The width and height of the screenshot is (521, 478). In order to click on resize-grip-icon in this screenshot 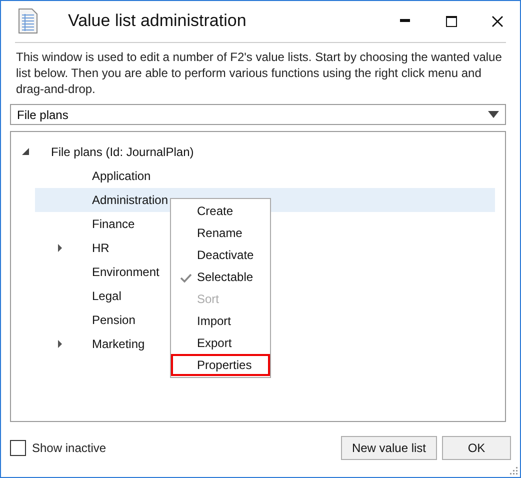, I will do `click(513, 470)`.